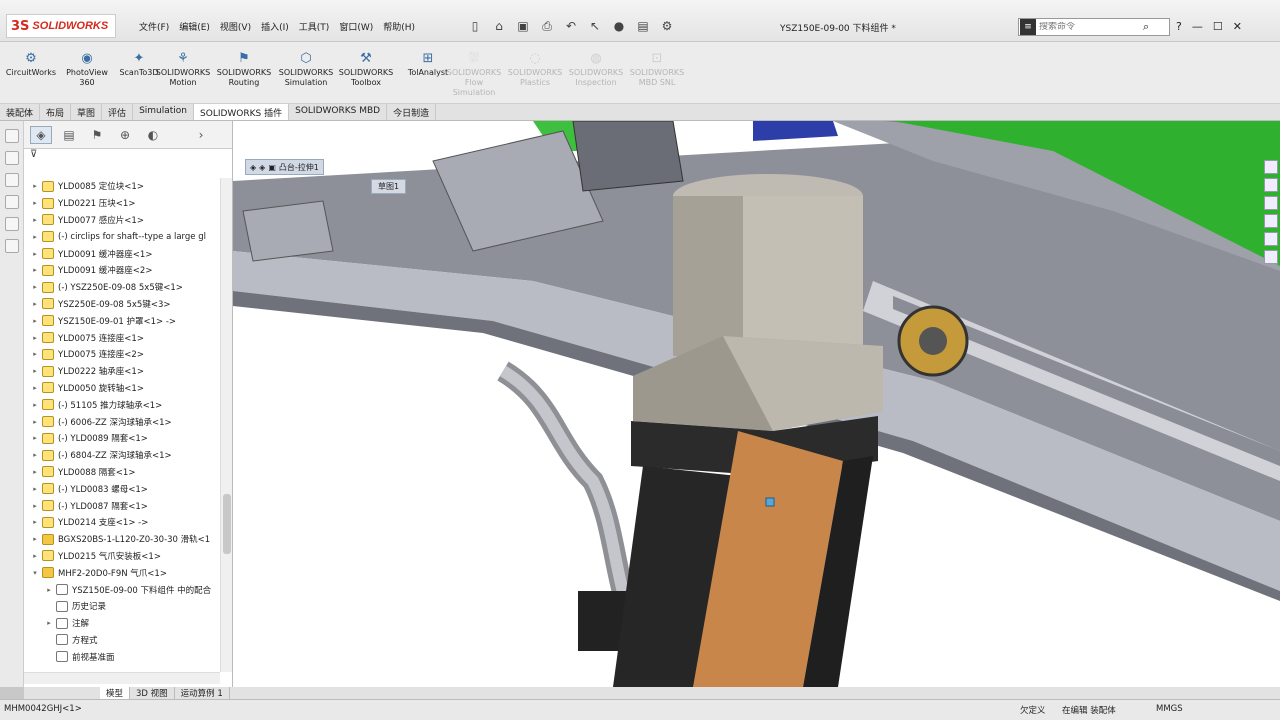 The image size is (1280, 720). Describe the element at coordinates (194, 26) in the screenshot. I see `menu-edit: 编辑(E)` at that location.